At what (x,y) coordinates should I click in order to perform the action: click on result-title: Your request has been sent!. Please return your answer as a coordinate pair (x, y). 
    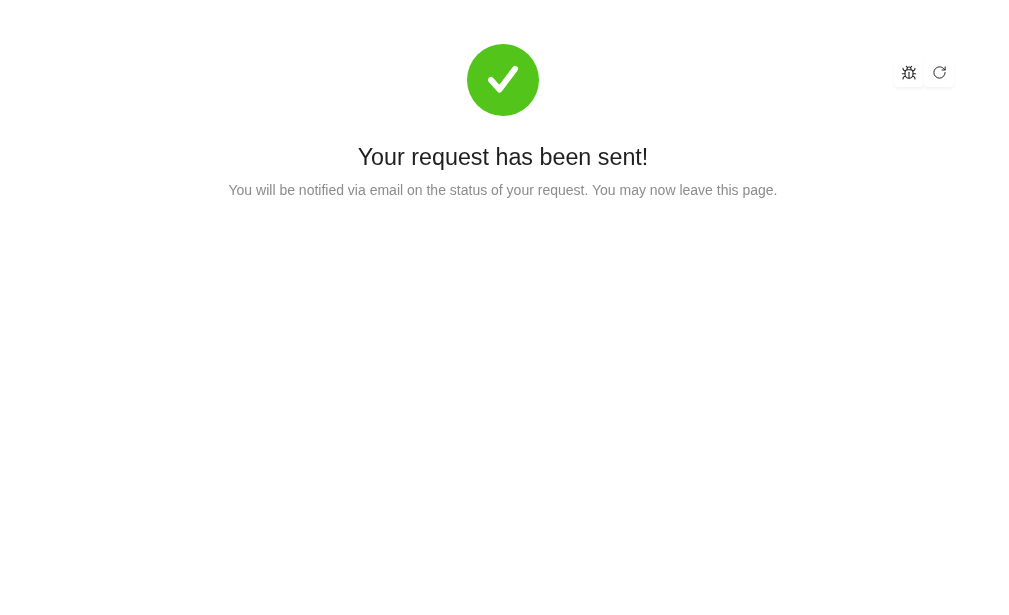
    Looking at the image, I should click on (503, 157).